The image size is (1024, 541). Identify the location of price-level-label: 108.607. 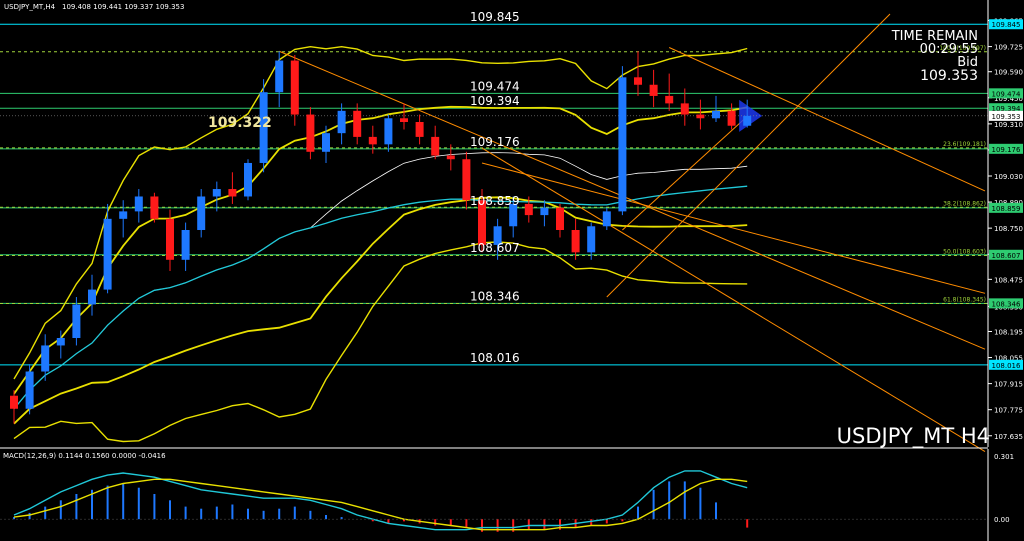
(495, 248).